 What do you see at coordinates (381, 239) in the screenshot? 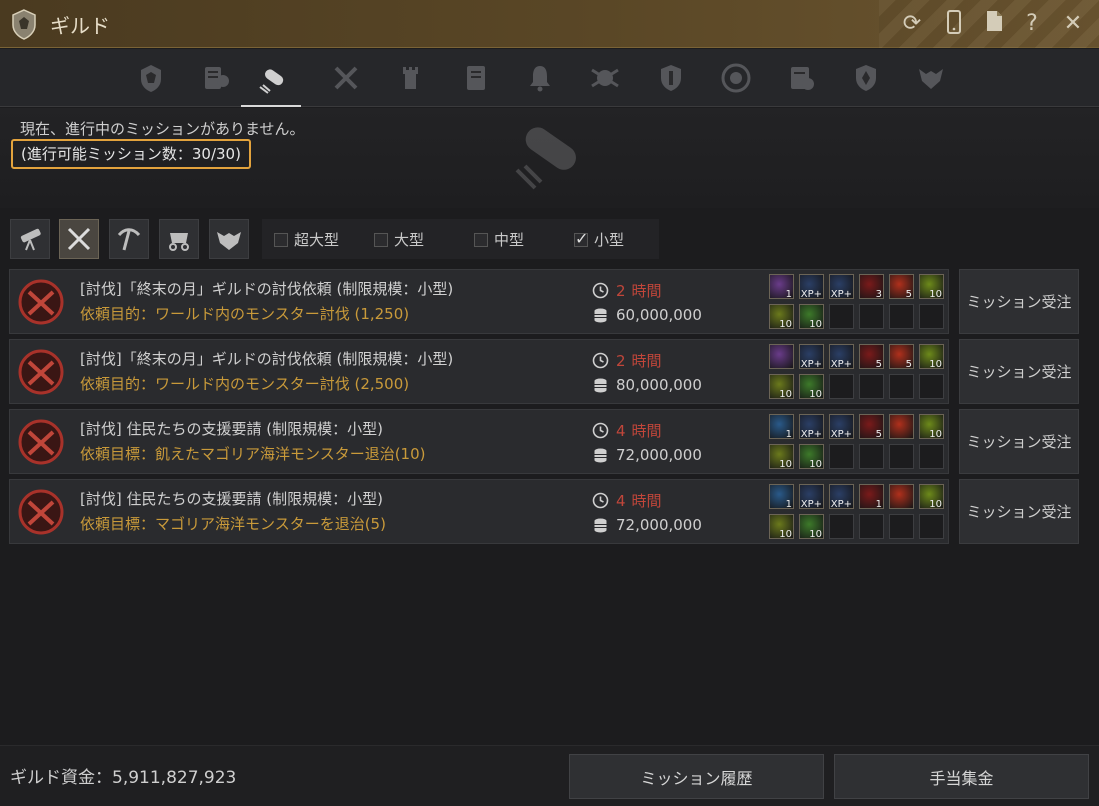
I see `large-checkbox` at bounding box center [381, 239].